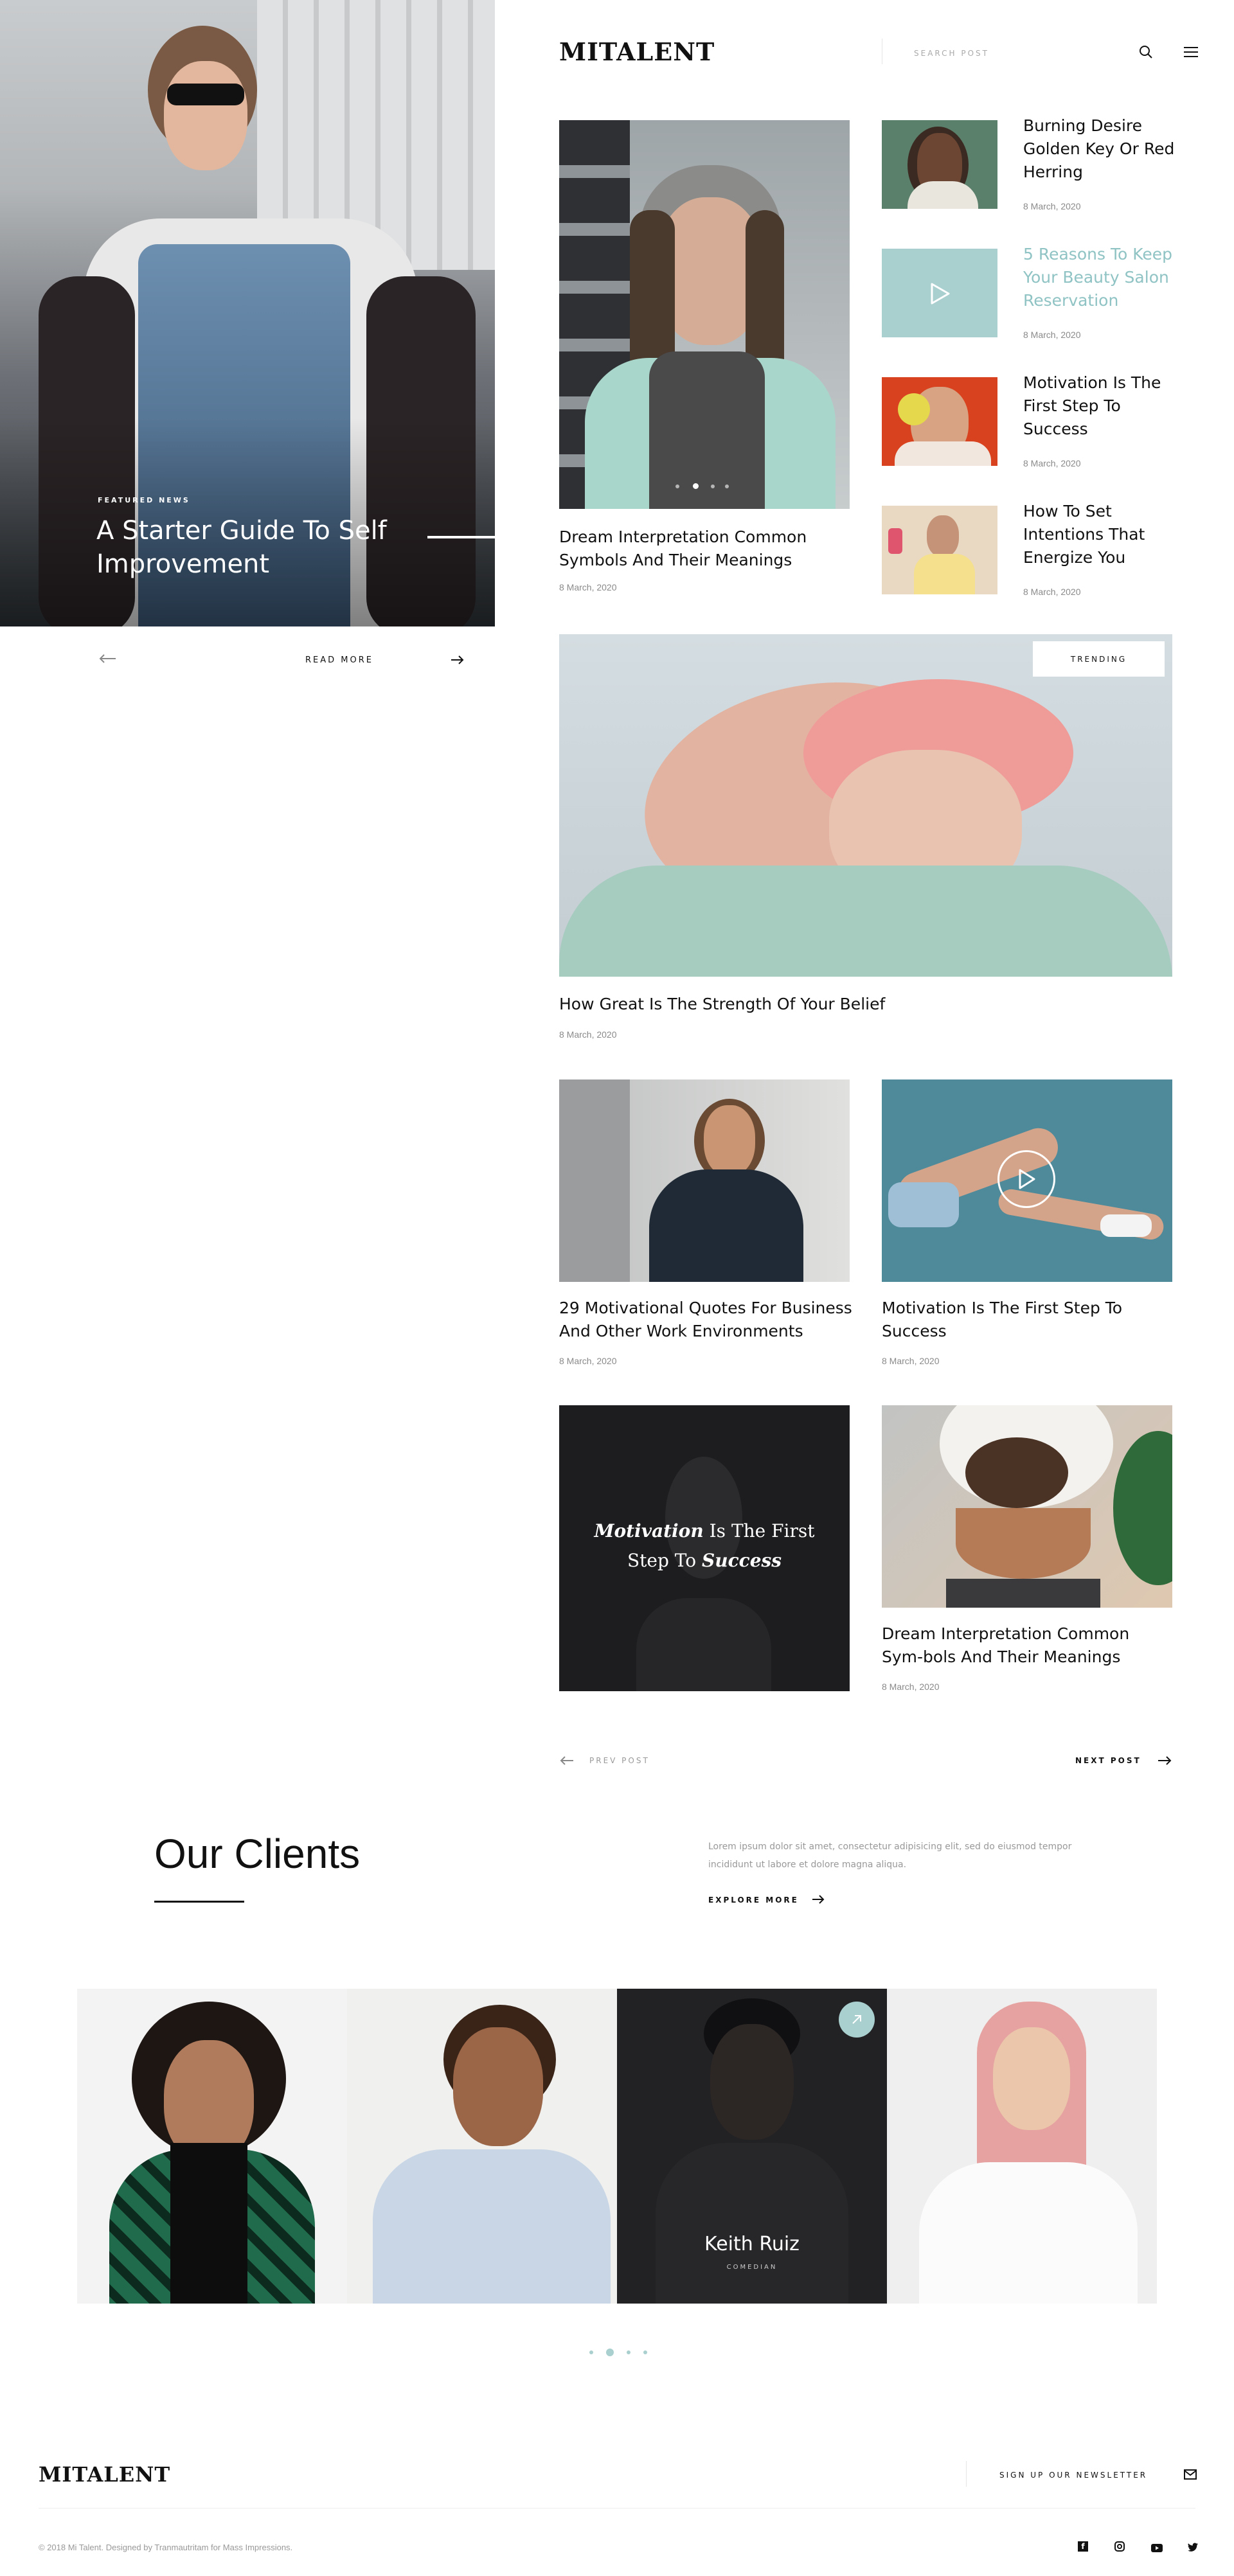 The height and width of the screenshot is (2576, 1234). Describe the element at coordinates (1108, 1761) in the screenshot. I see `next-post-link: NEXT POST` at that location.